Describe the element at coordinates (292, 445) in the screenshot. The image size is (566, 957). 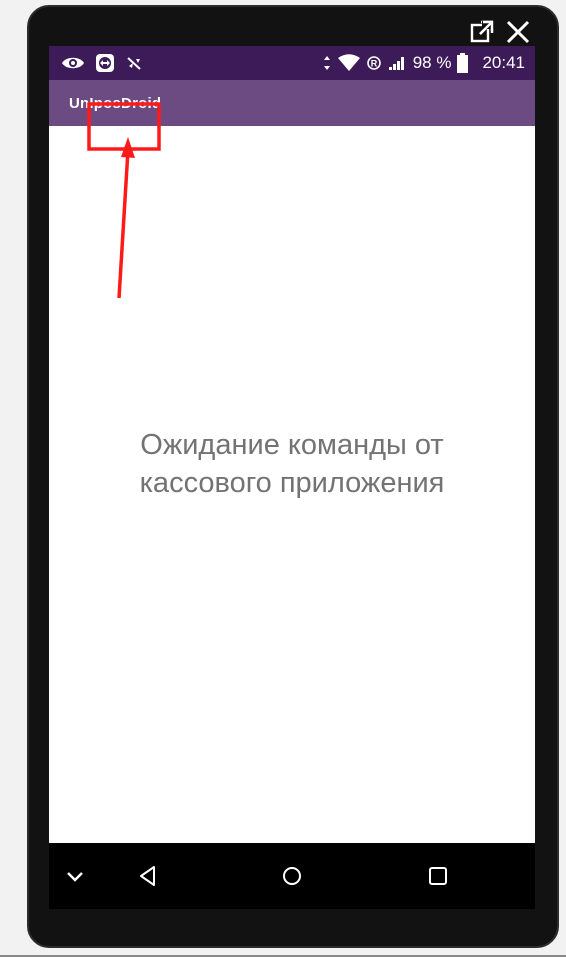
I see `waiting-message-line1: Ожидание команды от` at that location.